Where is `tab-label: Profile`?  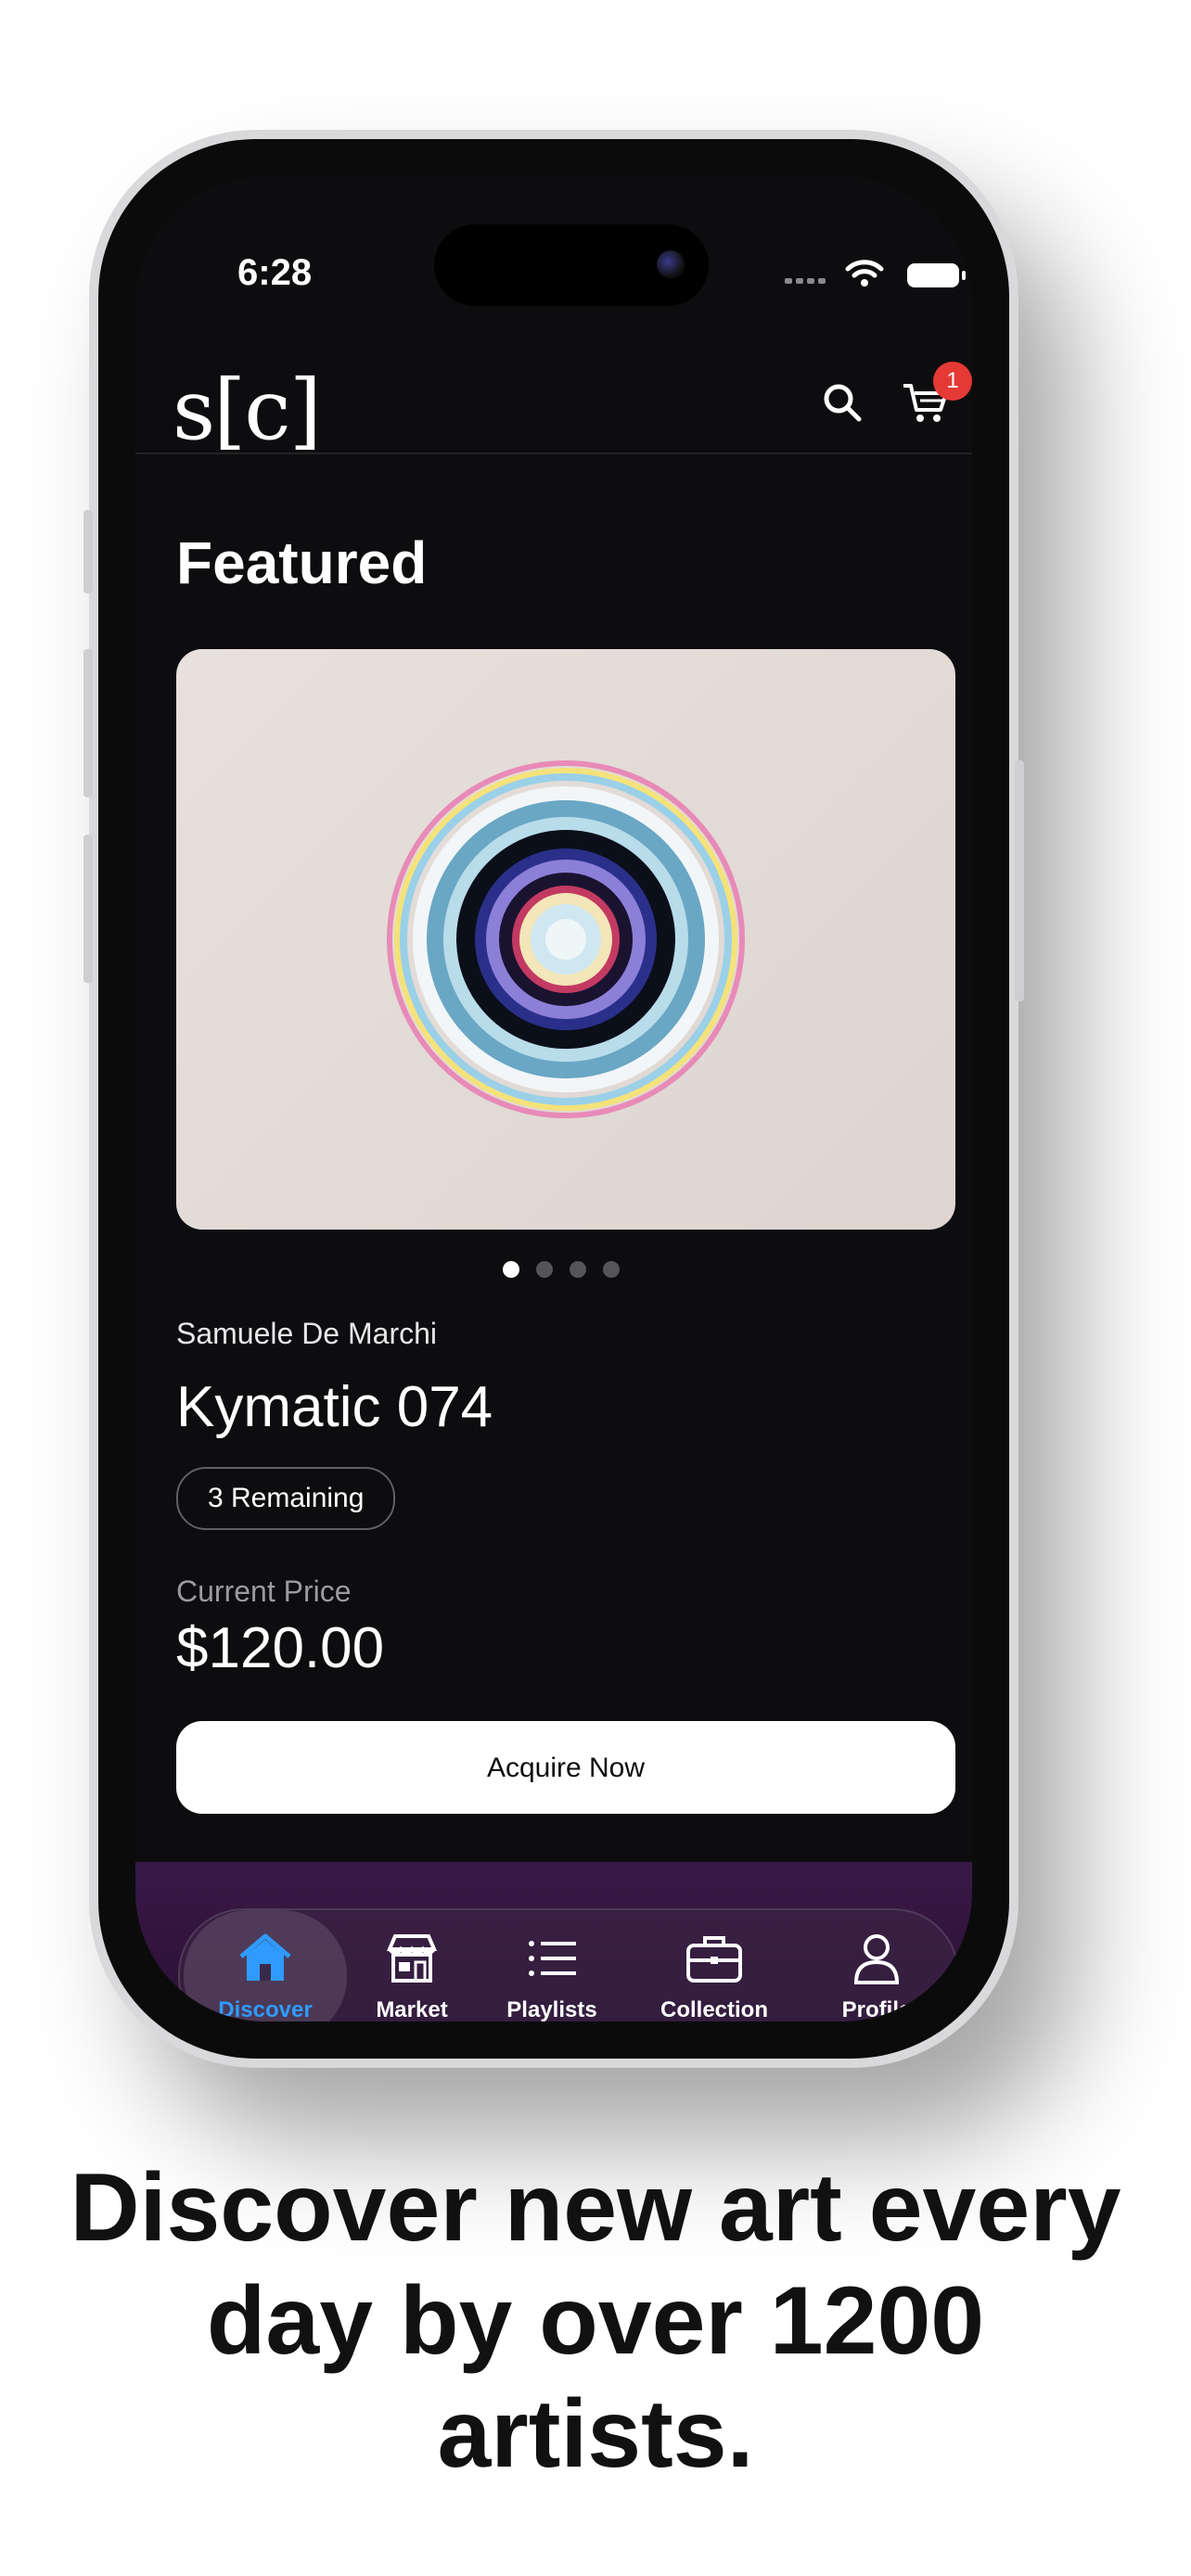 tab-label: Profile is located at coordinates (876, 2009).